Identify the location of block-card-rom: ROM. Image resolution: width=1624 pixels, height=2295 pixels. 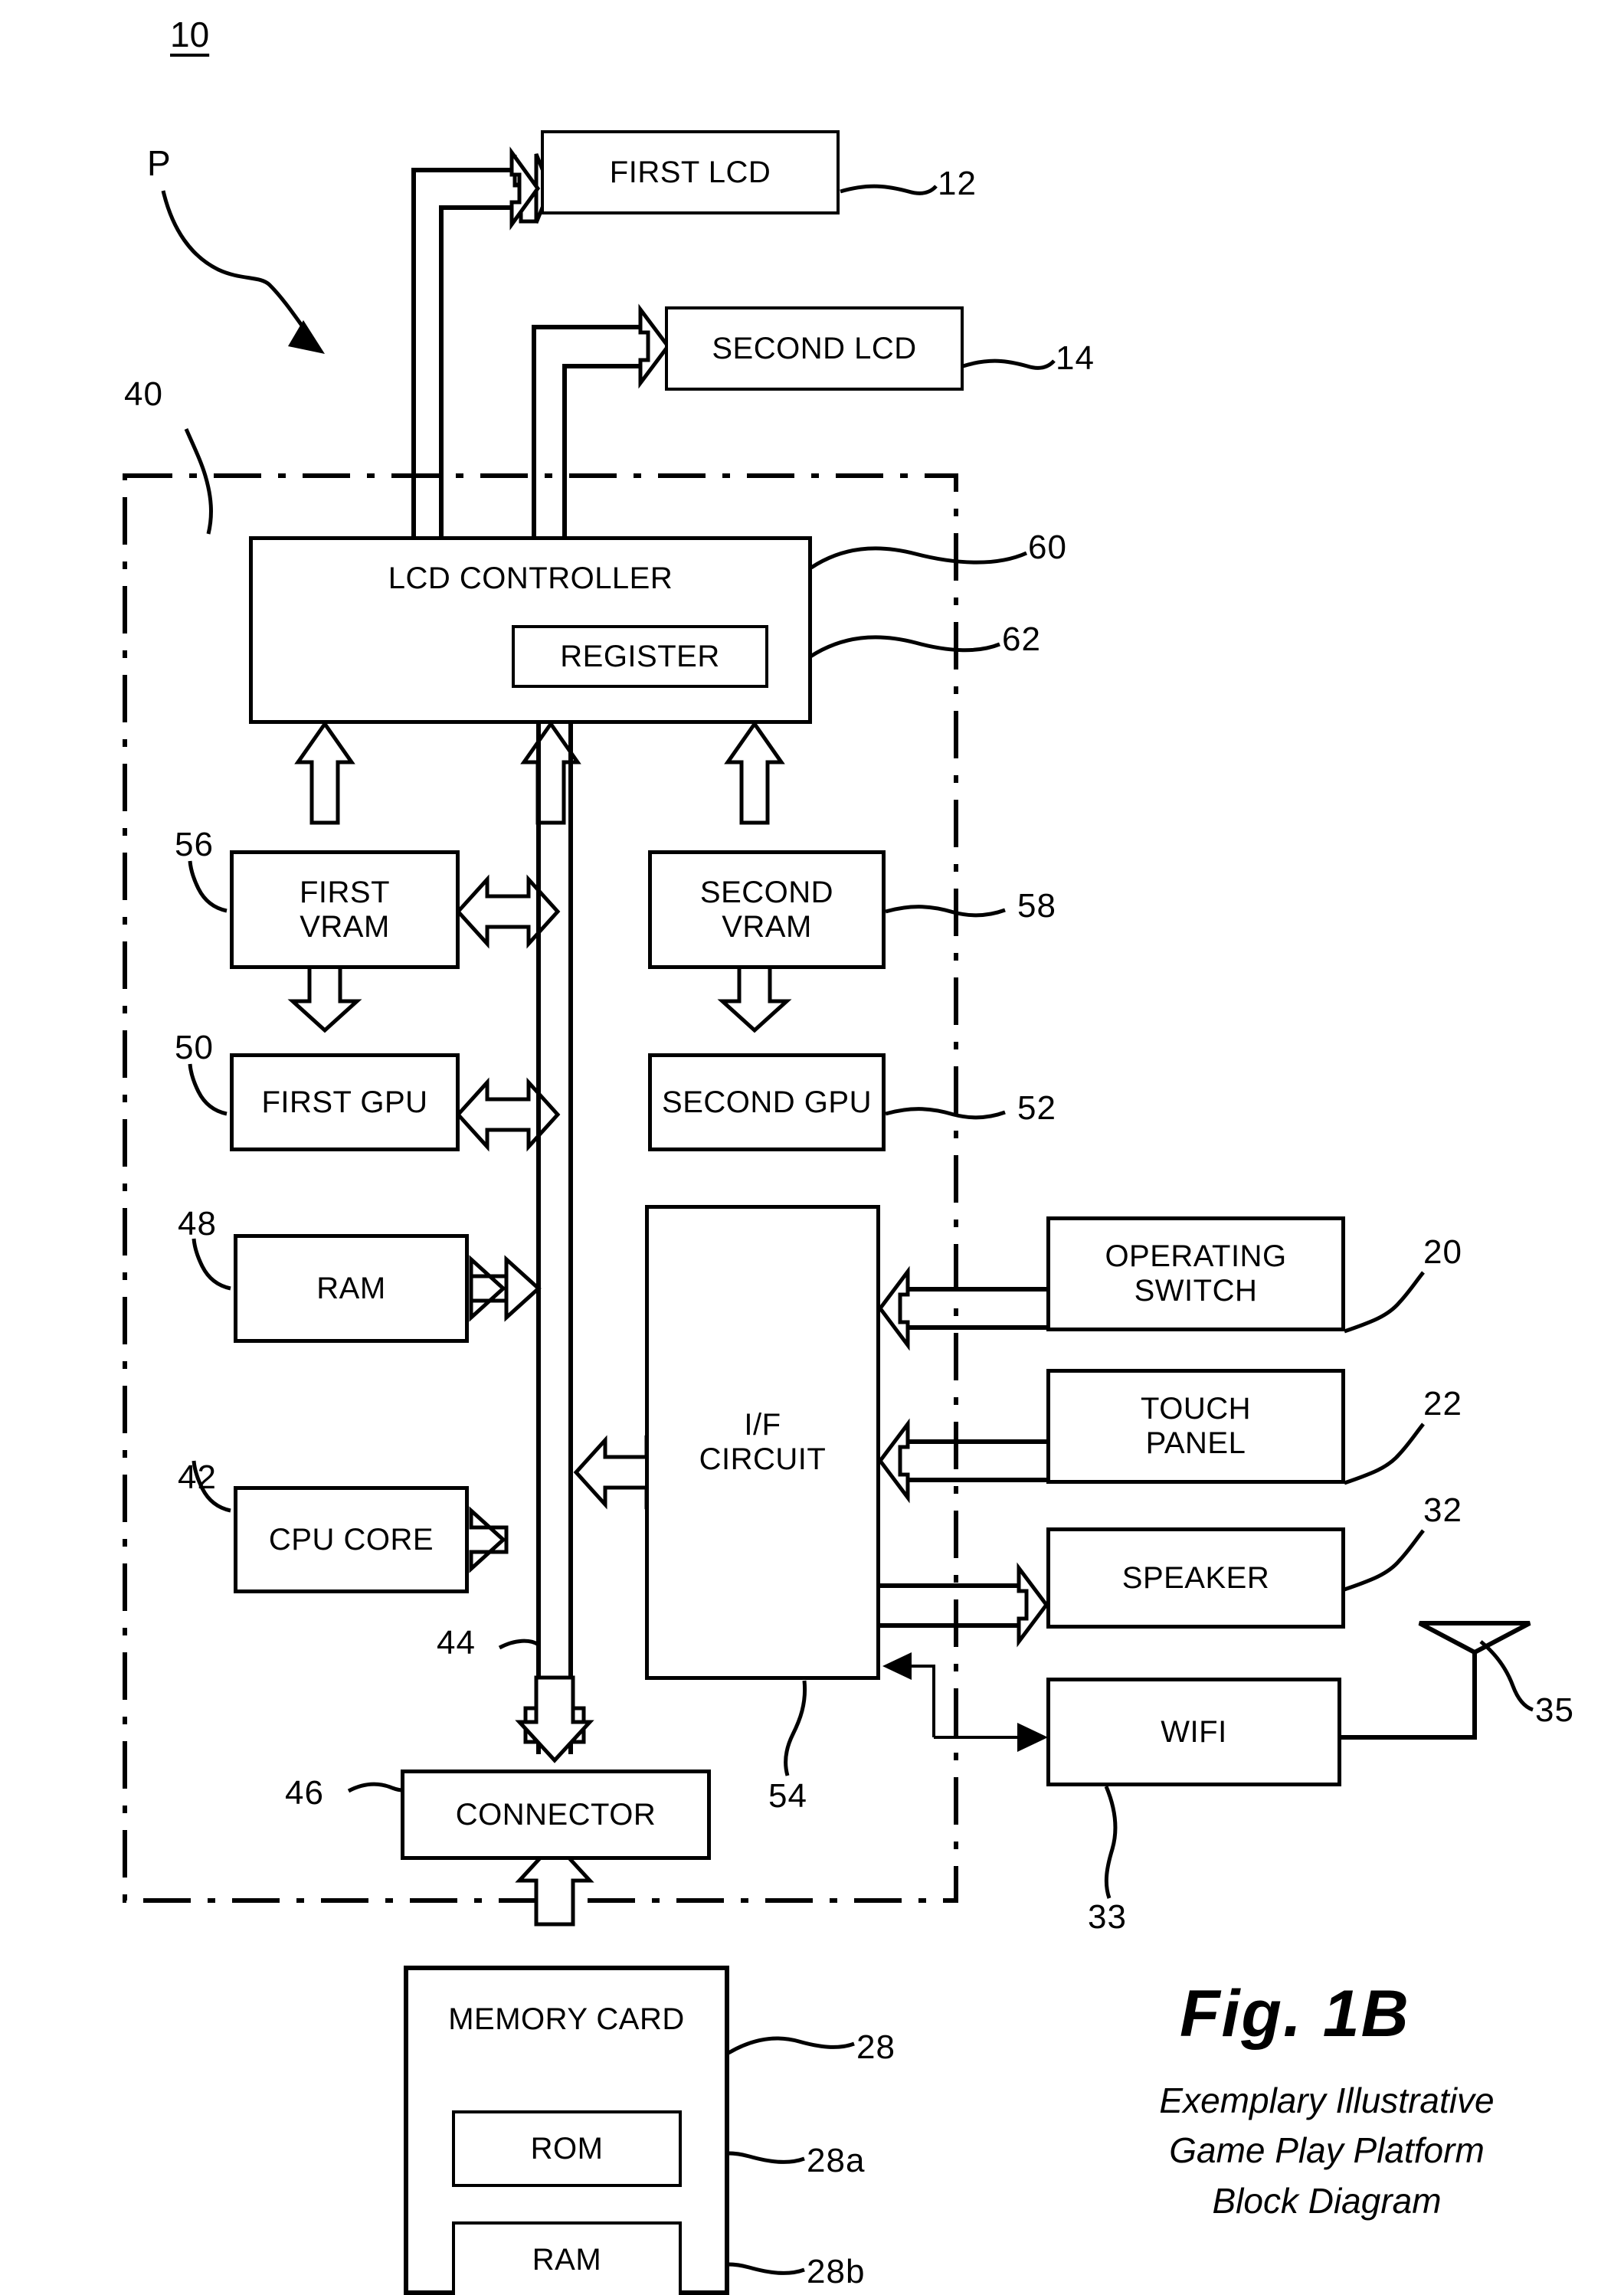
(567, 2148).